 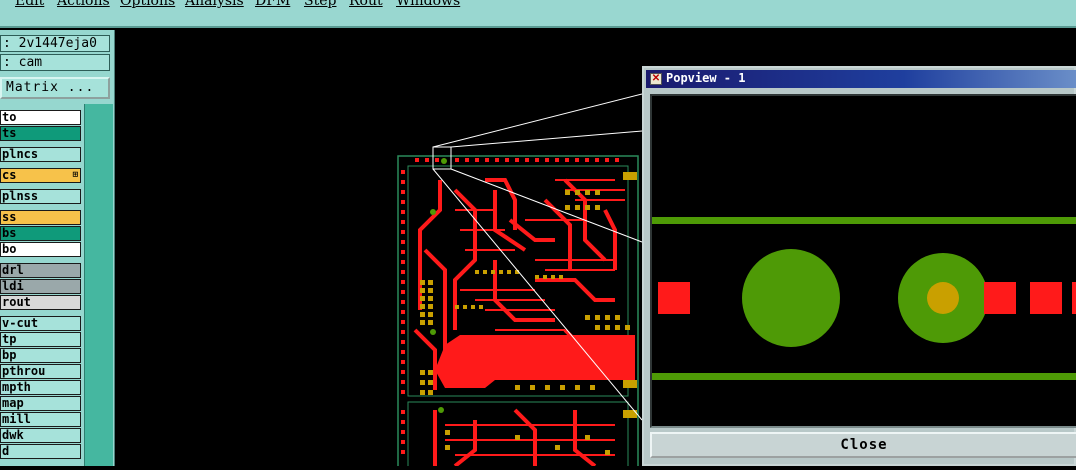 I want to click on close-button: Close, so click(x=863, y=445).